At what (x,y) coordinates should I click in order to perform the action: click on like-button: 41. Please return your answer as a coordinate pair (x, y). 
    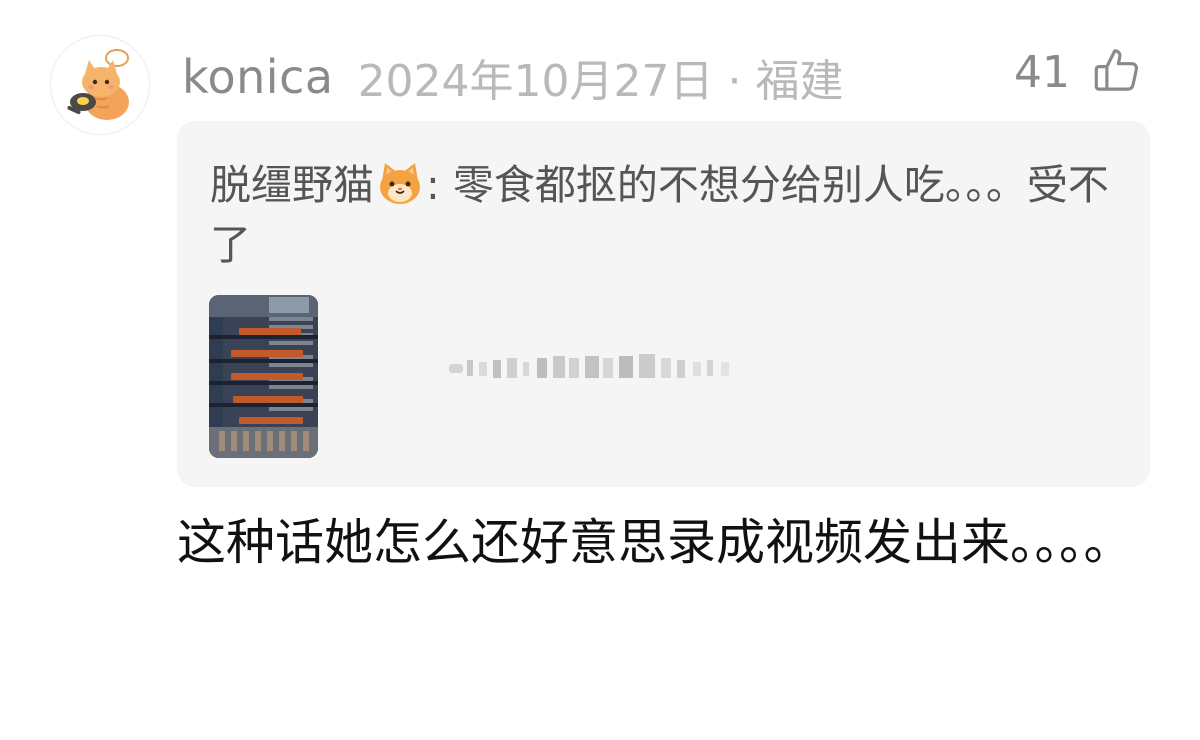
    Looking at the image, I should click on (1079, 72).